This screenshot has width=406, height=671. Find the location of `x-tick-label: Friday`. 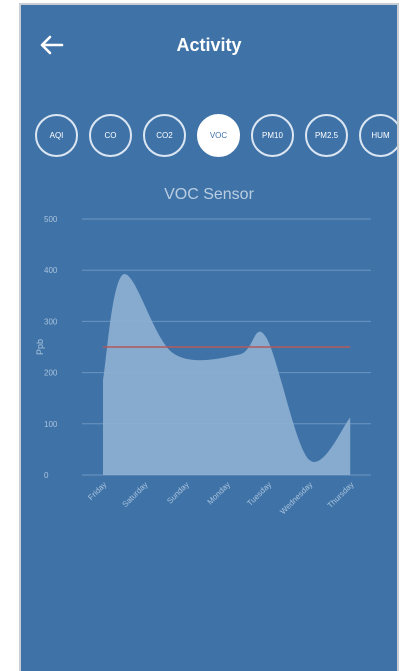

x-tick-label: Friday is located at coordinates (97, 491).